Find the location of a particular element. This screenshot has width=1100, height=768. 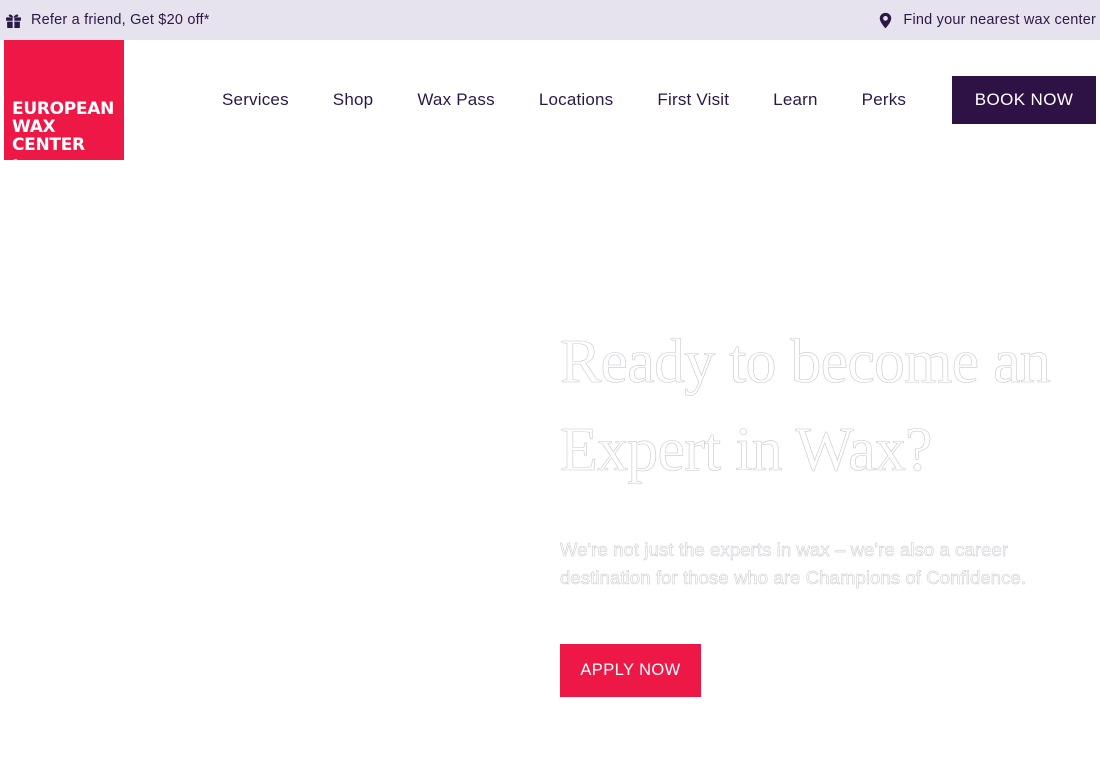

logo-line-3-text: CENTER is located at coordinates (48, 145).